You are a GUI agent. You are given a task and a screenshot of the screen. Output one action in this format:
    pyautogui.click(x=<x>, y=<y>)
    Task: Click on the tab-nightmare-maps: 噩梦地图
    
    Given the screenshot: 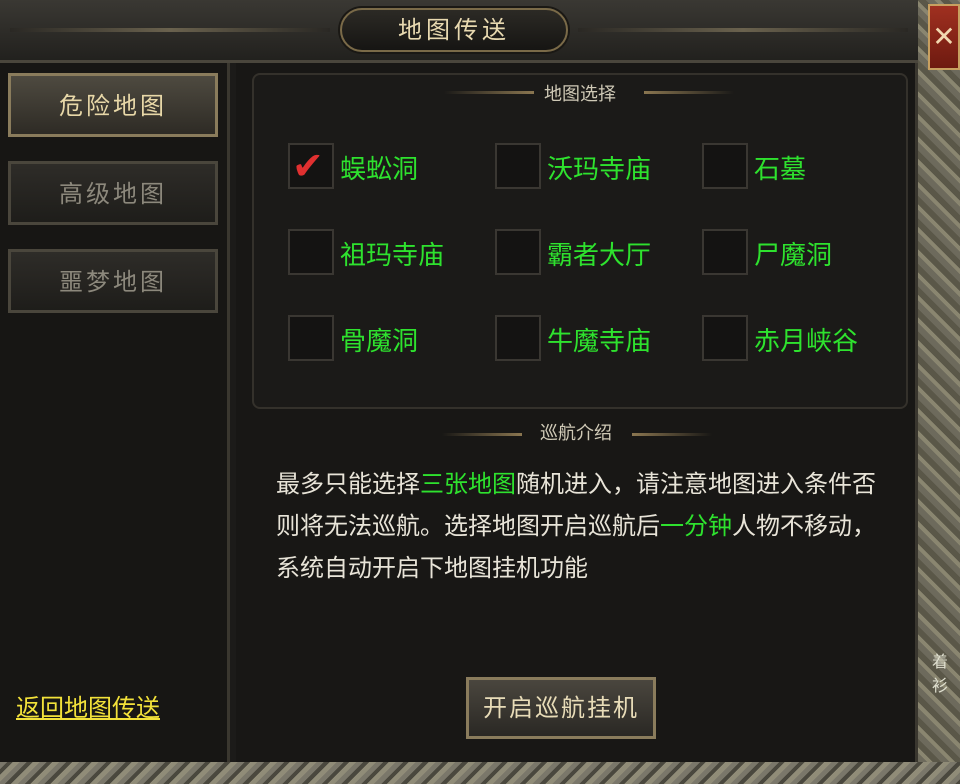 What is the action you would take?
    pyautogui.click(x=113, y=281)
    